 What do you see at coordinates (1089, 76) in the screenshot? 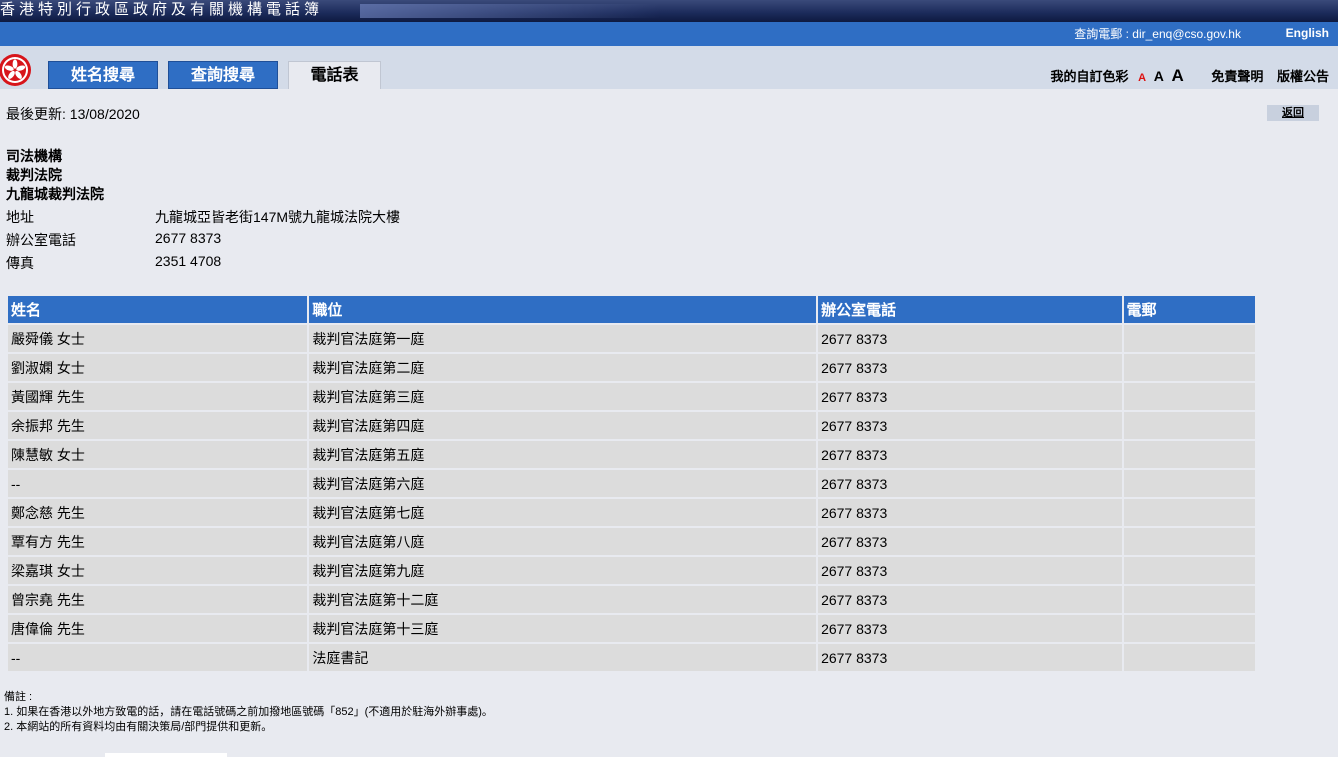
I see `custom-color-link: 我的自訂色彩` at bounding box center [1089, 76].